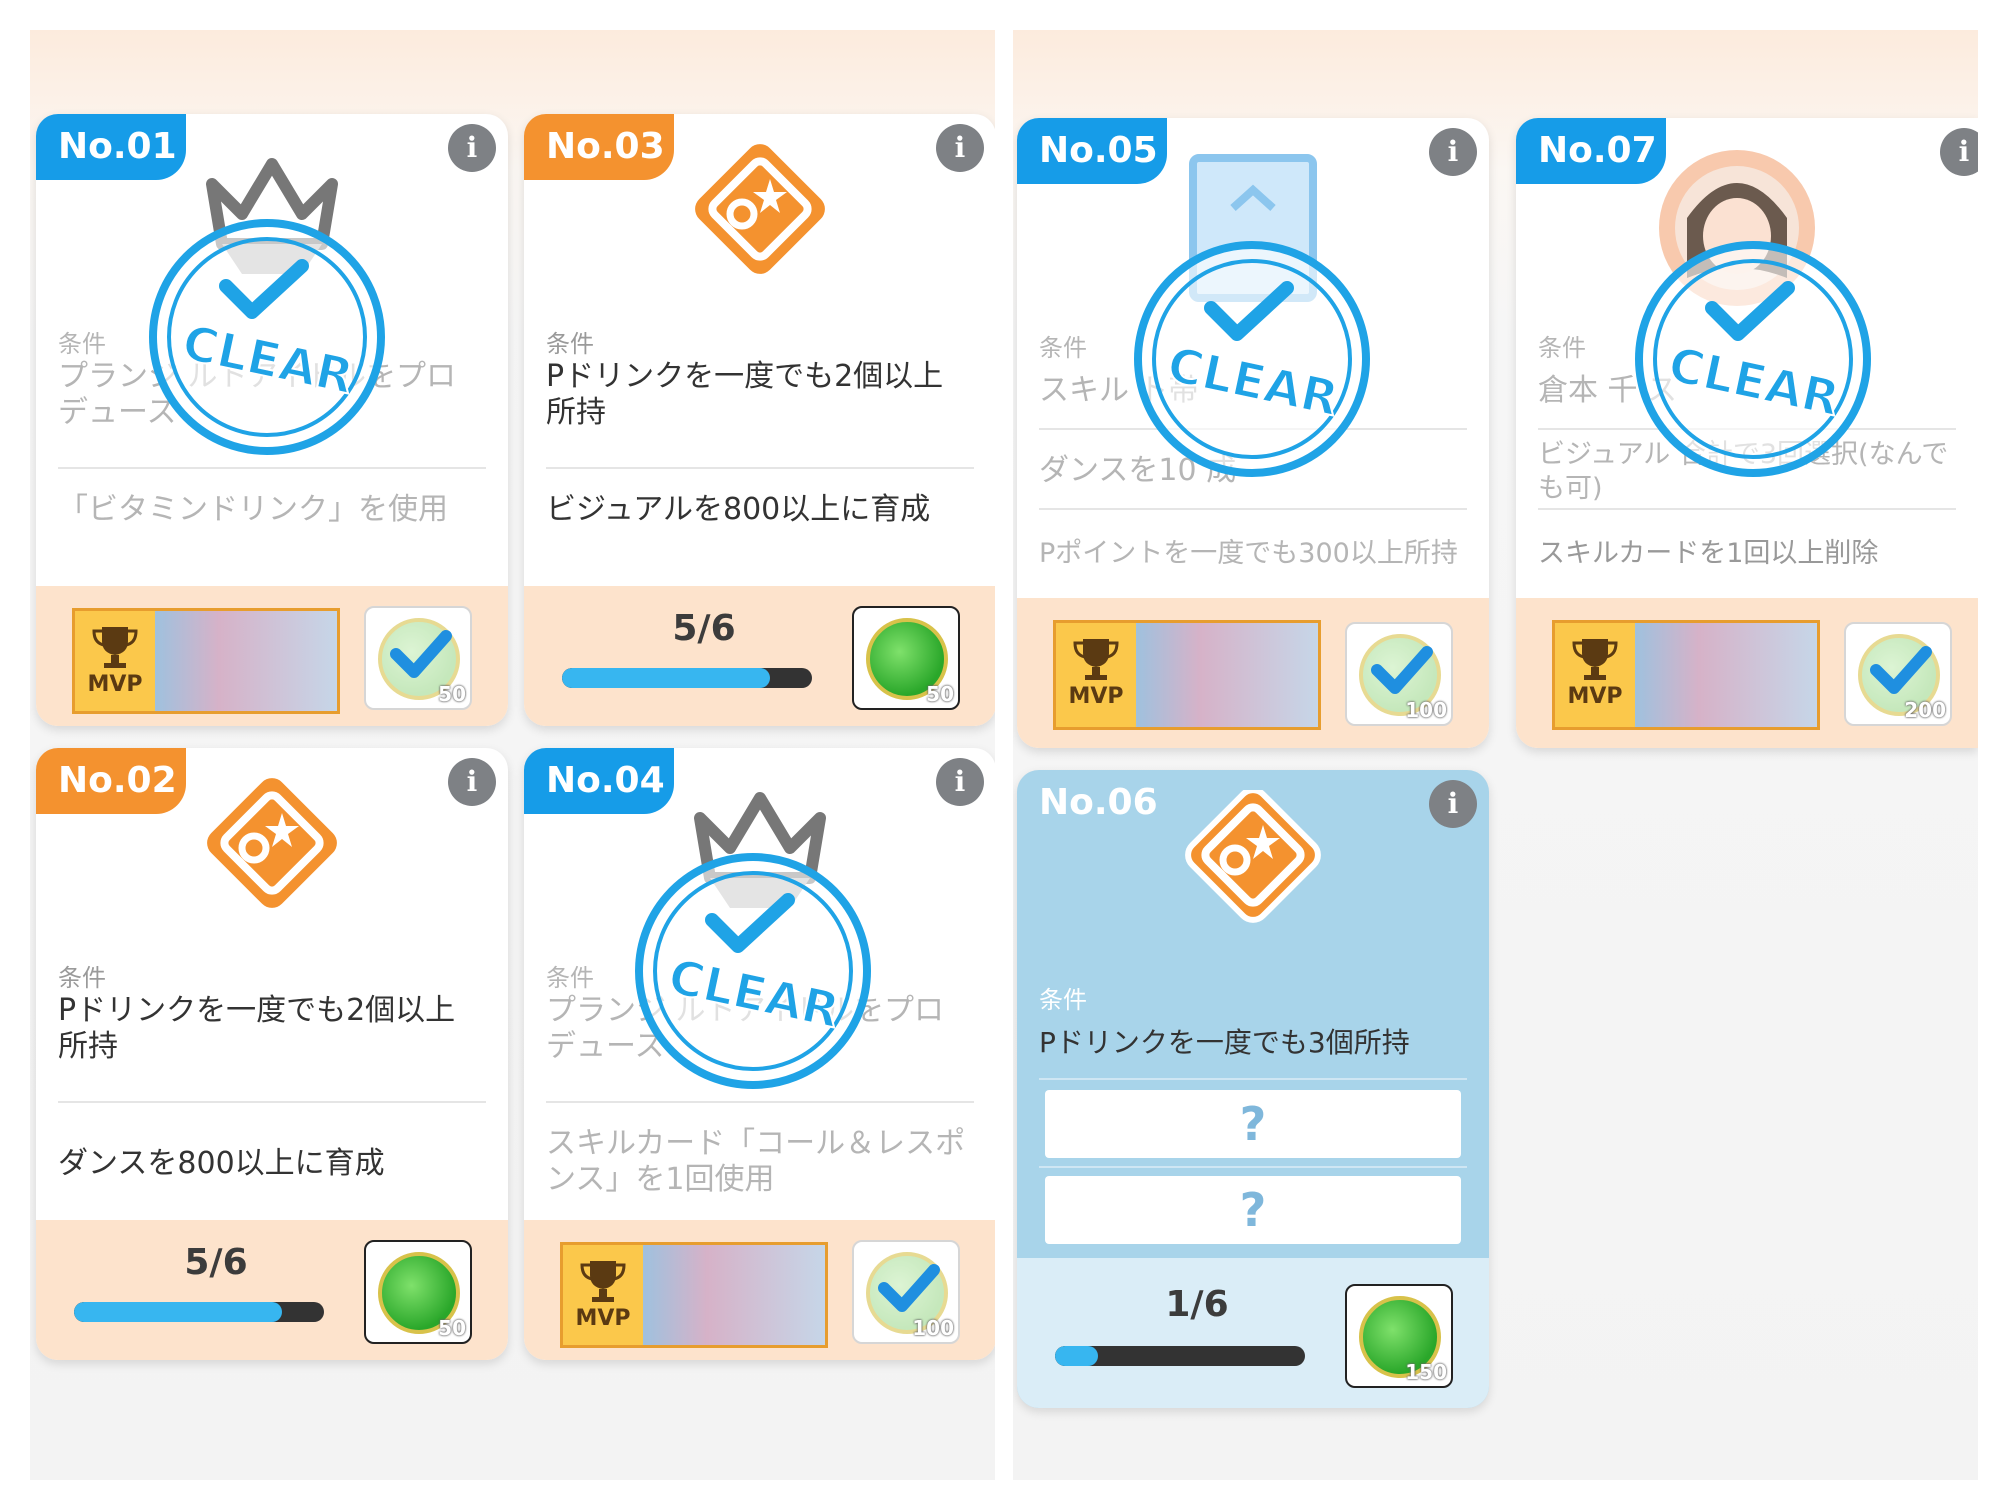 The width and height of the screenshot is (2000, 1502). I want to click on condition-1-text: Pドリンクを一度でも3個所持, so click(1224, 1042).